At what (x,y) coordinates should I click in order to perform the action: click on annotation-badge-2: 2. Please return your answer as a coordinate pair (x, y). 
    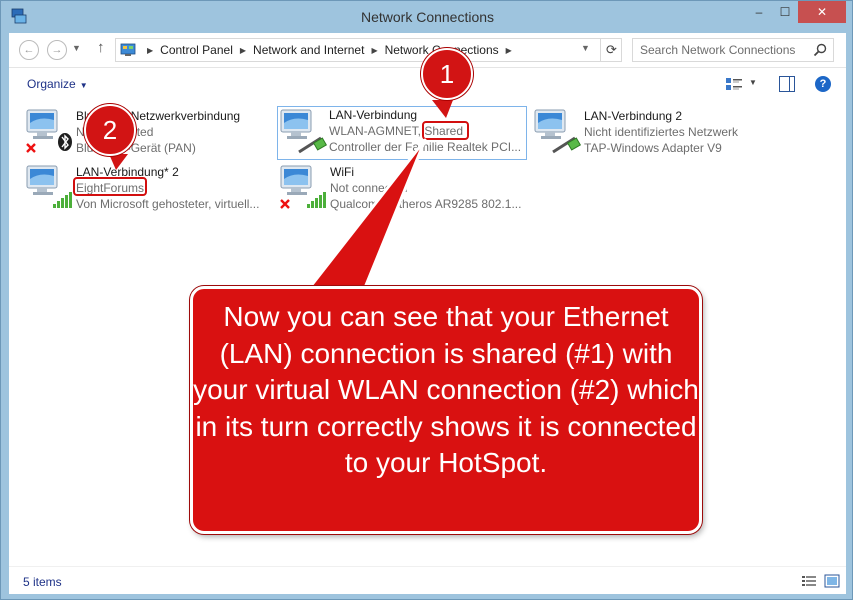
    Looking at the image, I should click on (110, 130).